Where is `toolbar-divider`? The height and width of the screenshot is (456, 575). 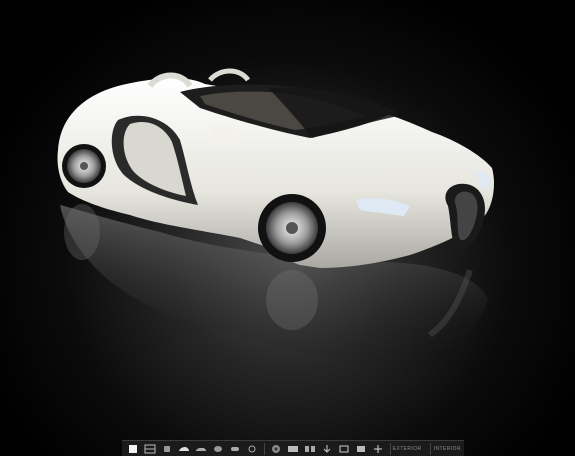 toolbar-divider is located at coordinates (264, 449).